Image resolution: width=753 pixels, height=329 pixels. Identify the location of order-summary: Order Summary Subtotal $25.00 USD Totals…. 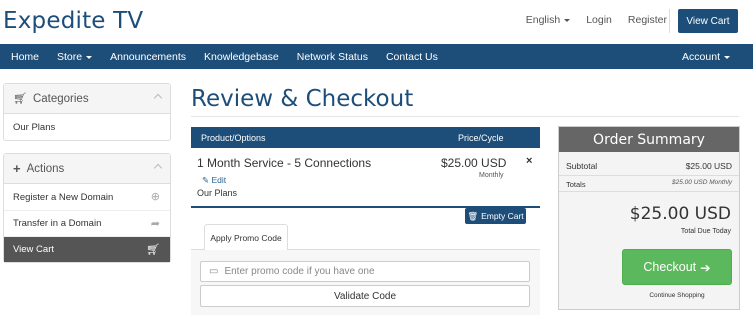
(649, 218).